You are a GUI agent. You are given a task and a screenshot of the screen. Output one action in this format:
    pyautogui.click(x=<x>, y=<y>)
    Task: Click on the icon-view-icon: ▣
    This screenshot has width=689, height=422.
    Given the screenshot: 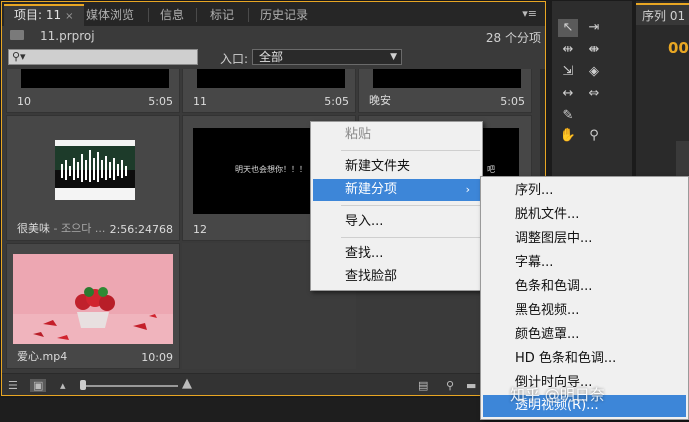 What is the action you would take?
    pyautogui.click(x=38, y=385)
    